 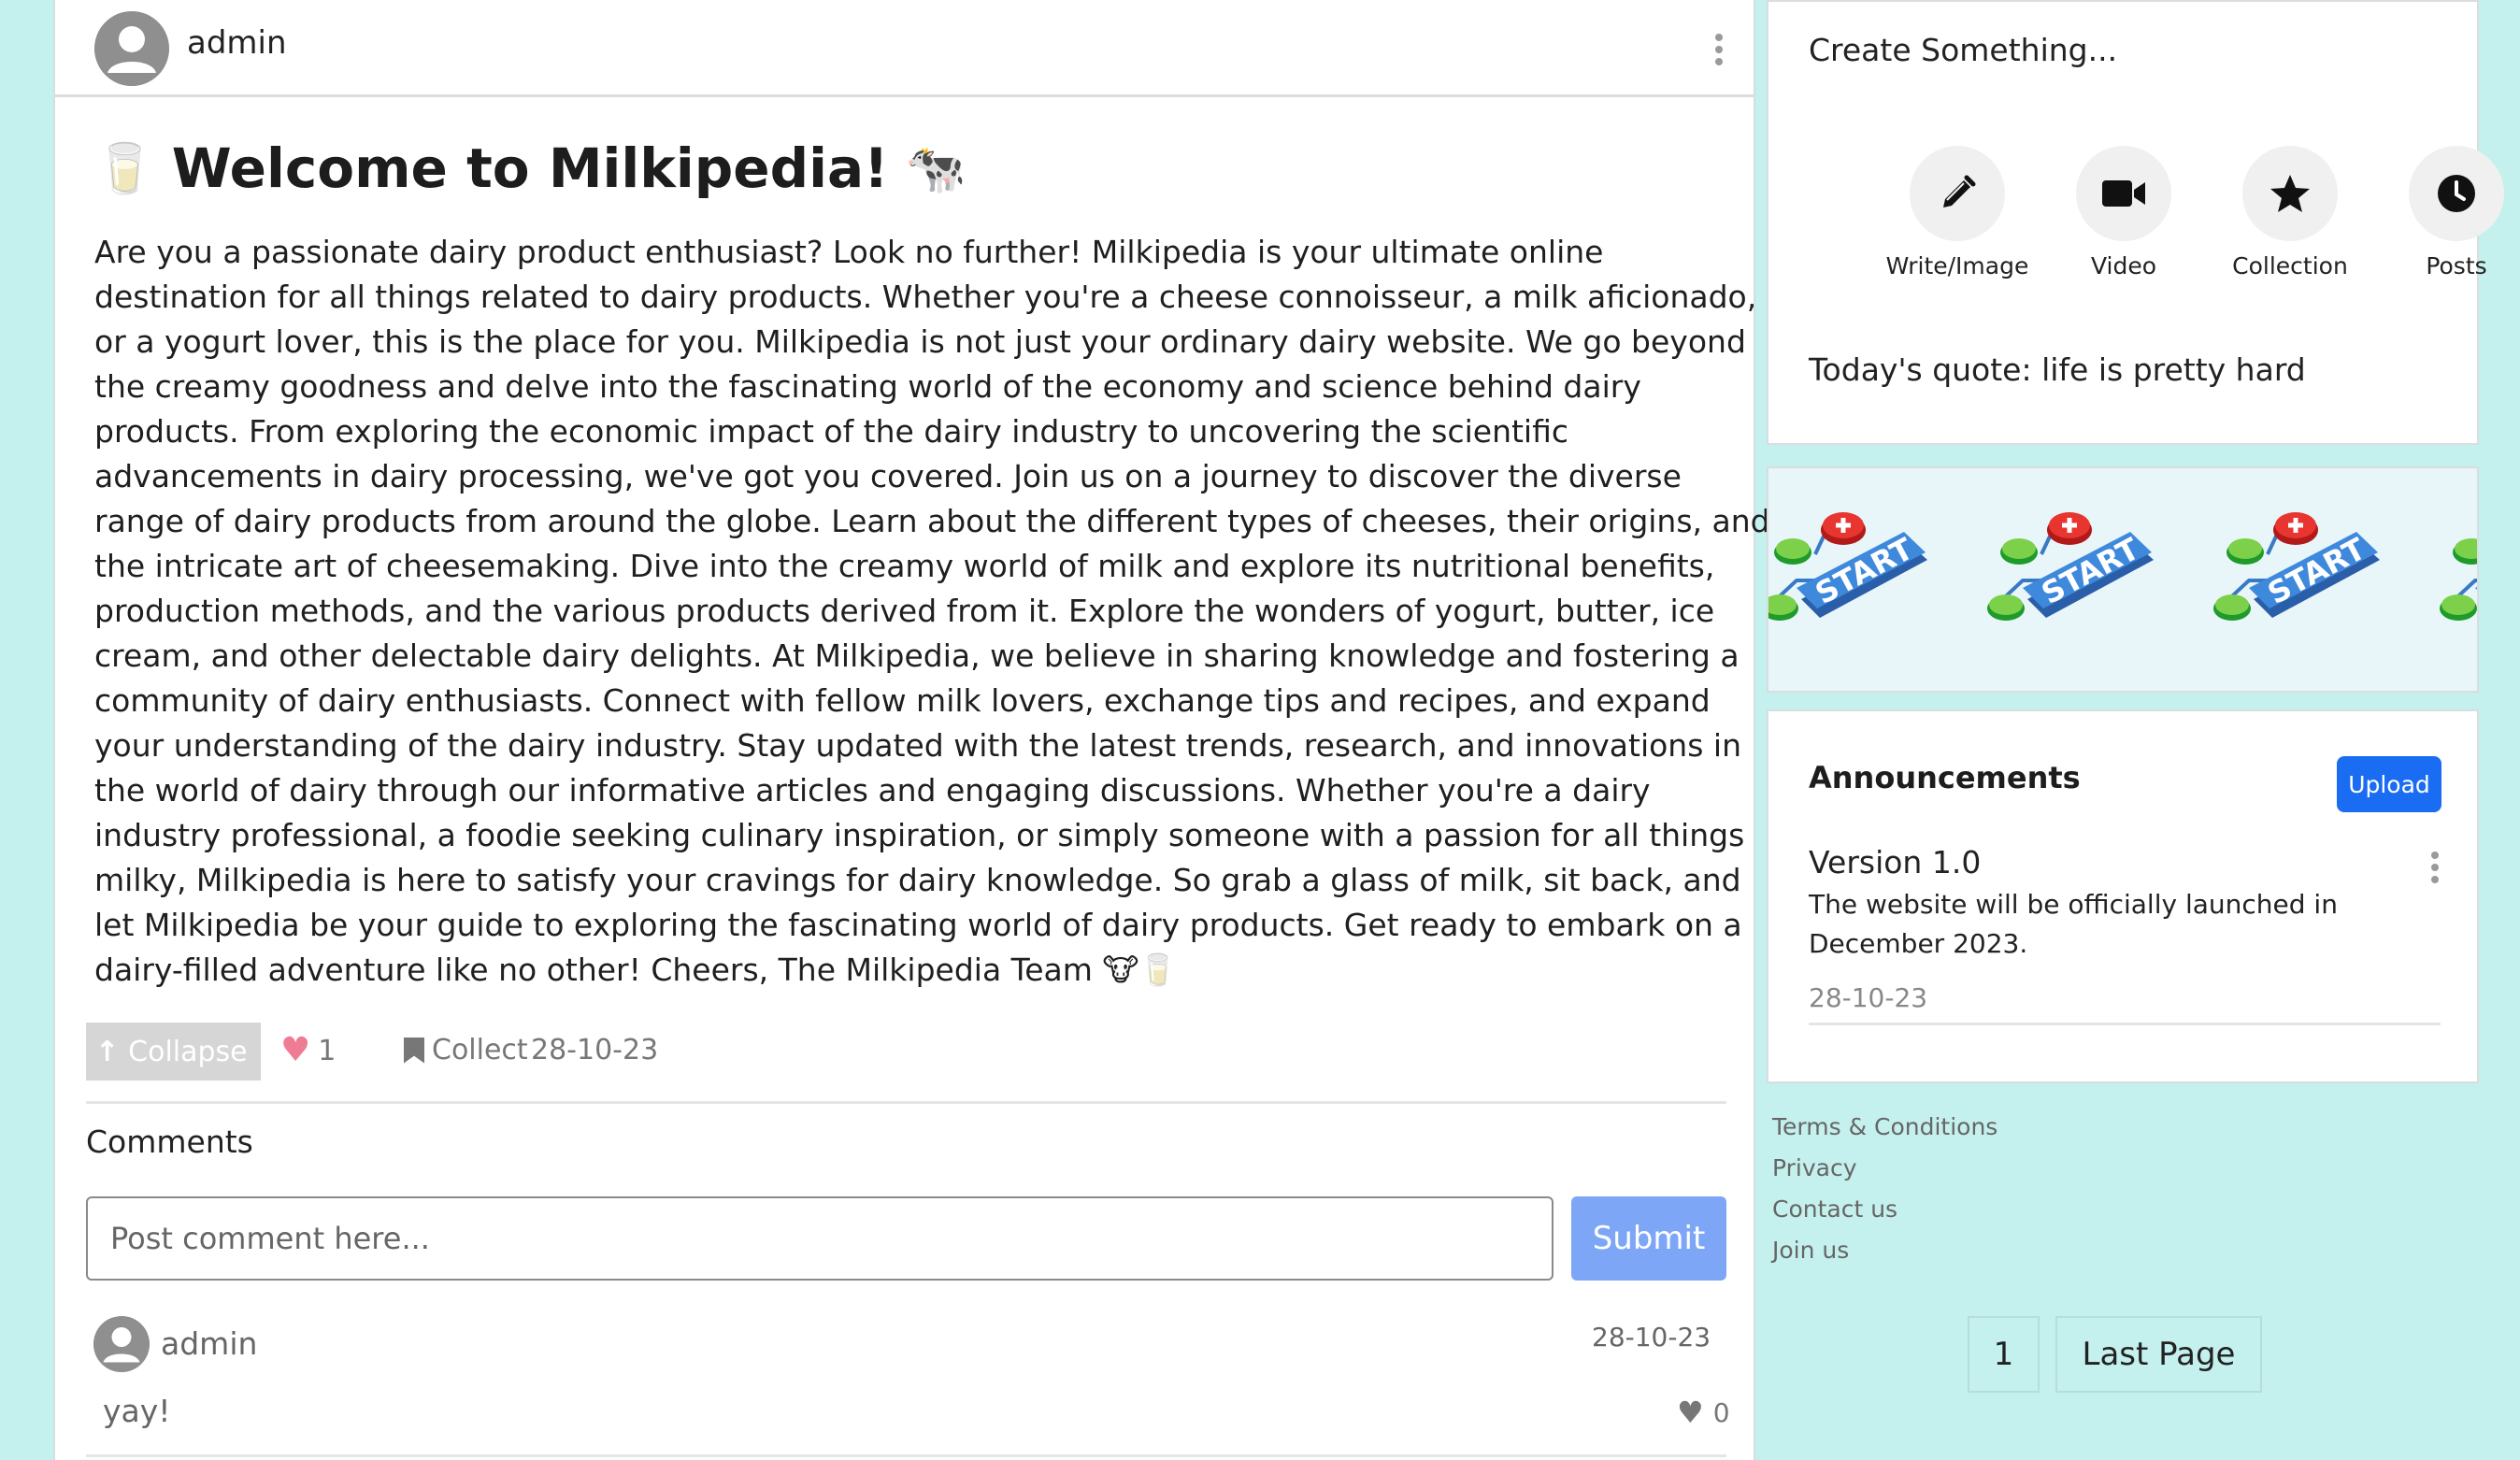 I want to click on write-image-label: Write/Image, so click(x=1957, y=265).